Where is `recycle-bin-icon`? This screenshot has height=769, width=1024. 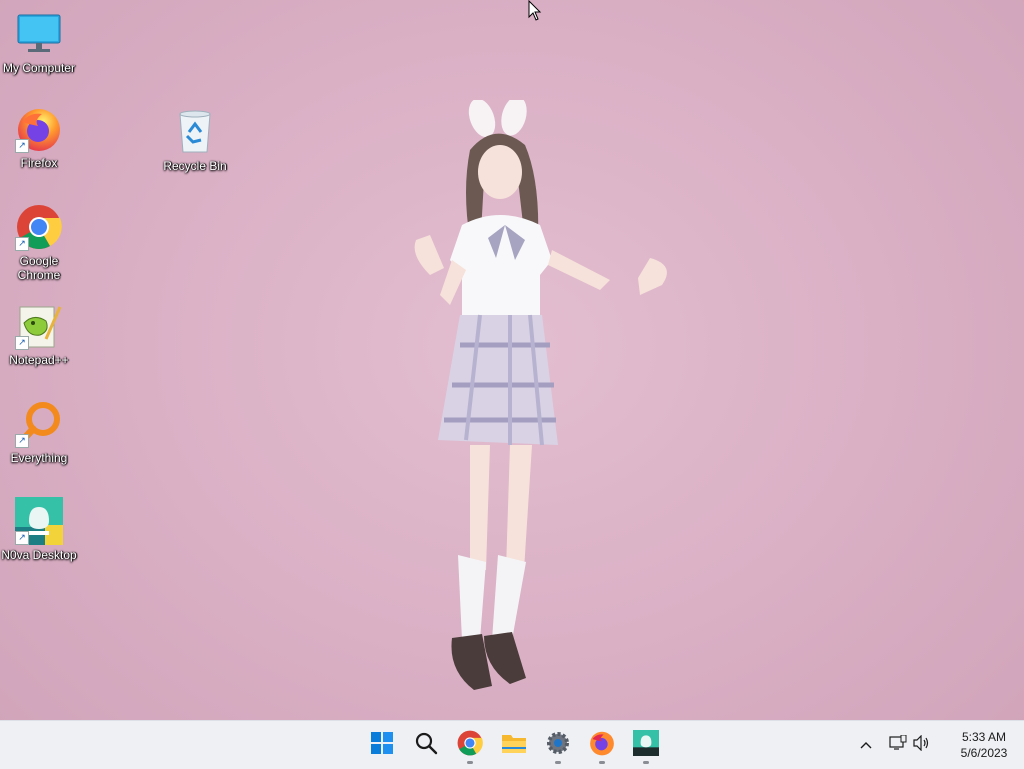
recycle-bin-icon is located at coordinates (195, 132).